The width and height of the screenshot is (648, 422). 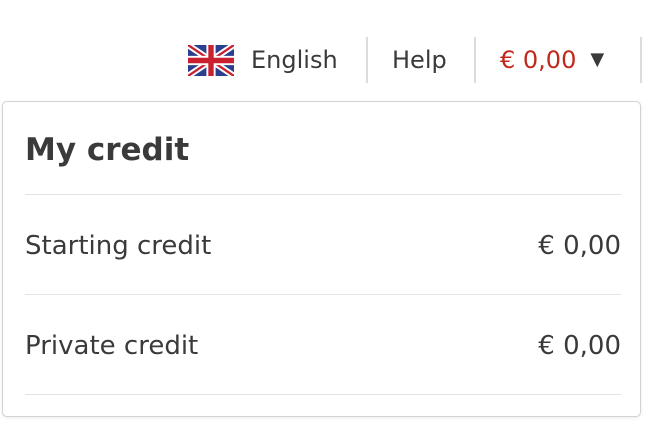 What do you see at coordinates (107, 150) in the screenshot?
I see `panel-title: My credit` at bounding box center [107, 150].